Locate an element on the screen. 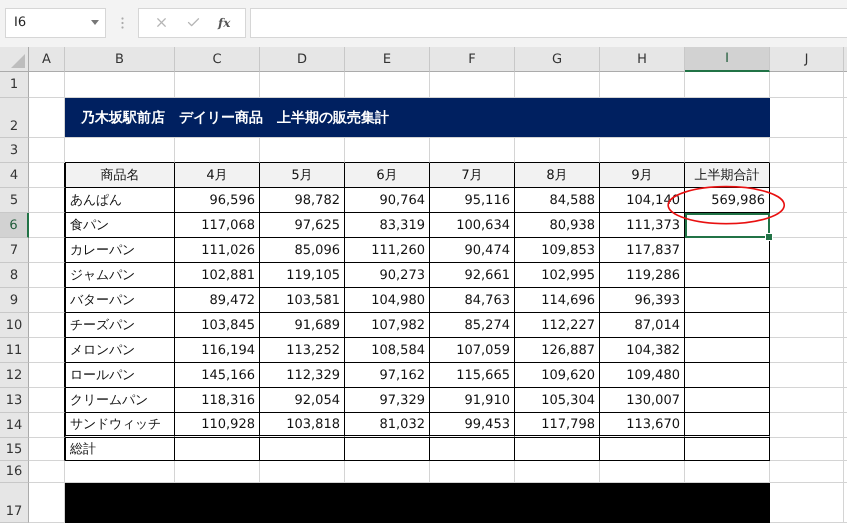 The width and height of the screenshot is (847, 529). column-heading: 8月 is located at coordinates (557, 175).